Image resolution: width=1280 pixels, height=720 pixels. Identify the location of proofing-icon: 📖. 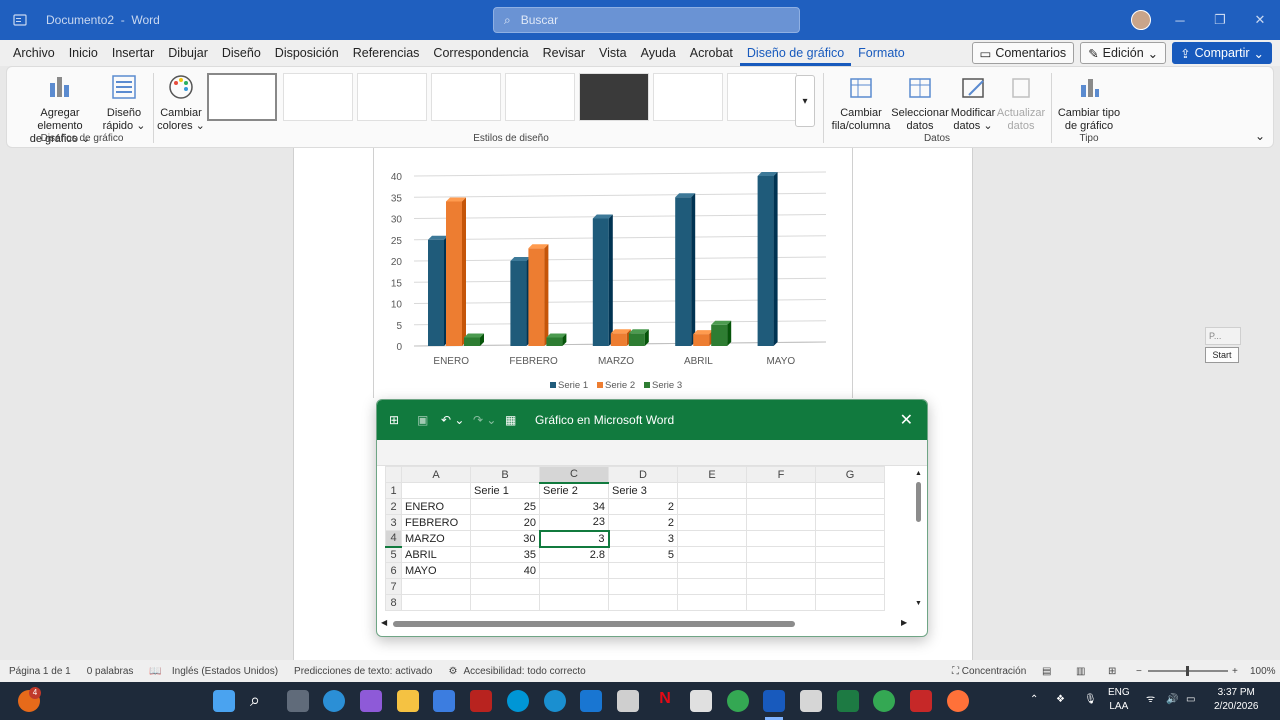
(155, 671).